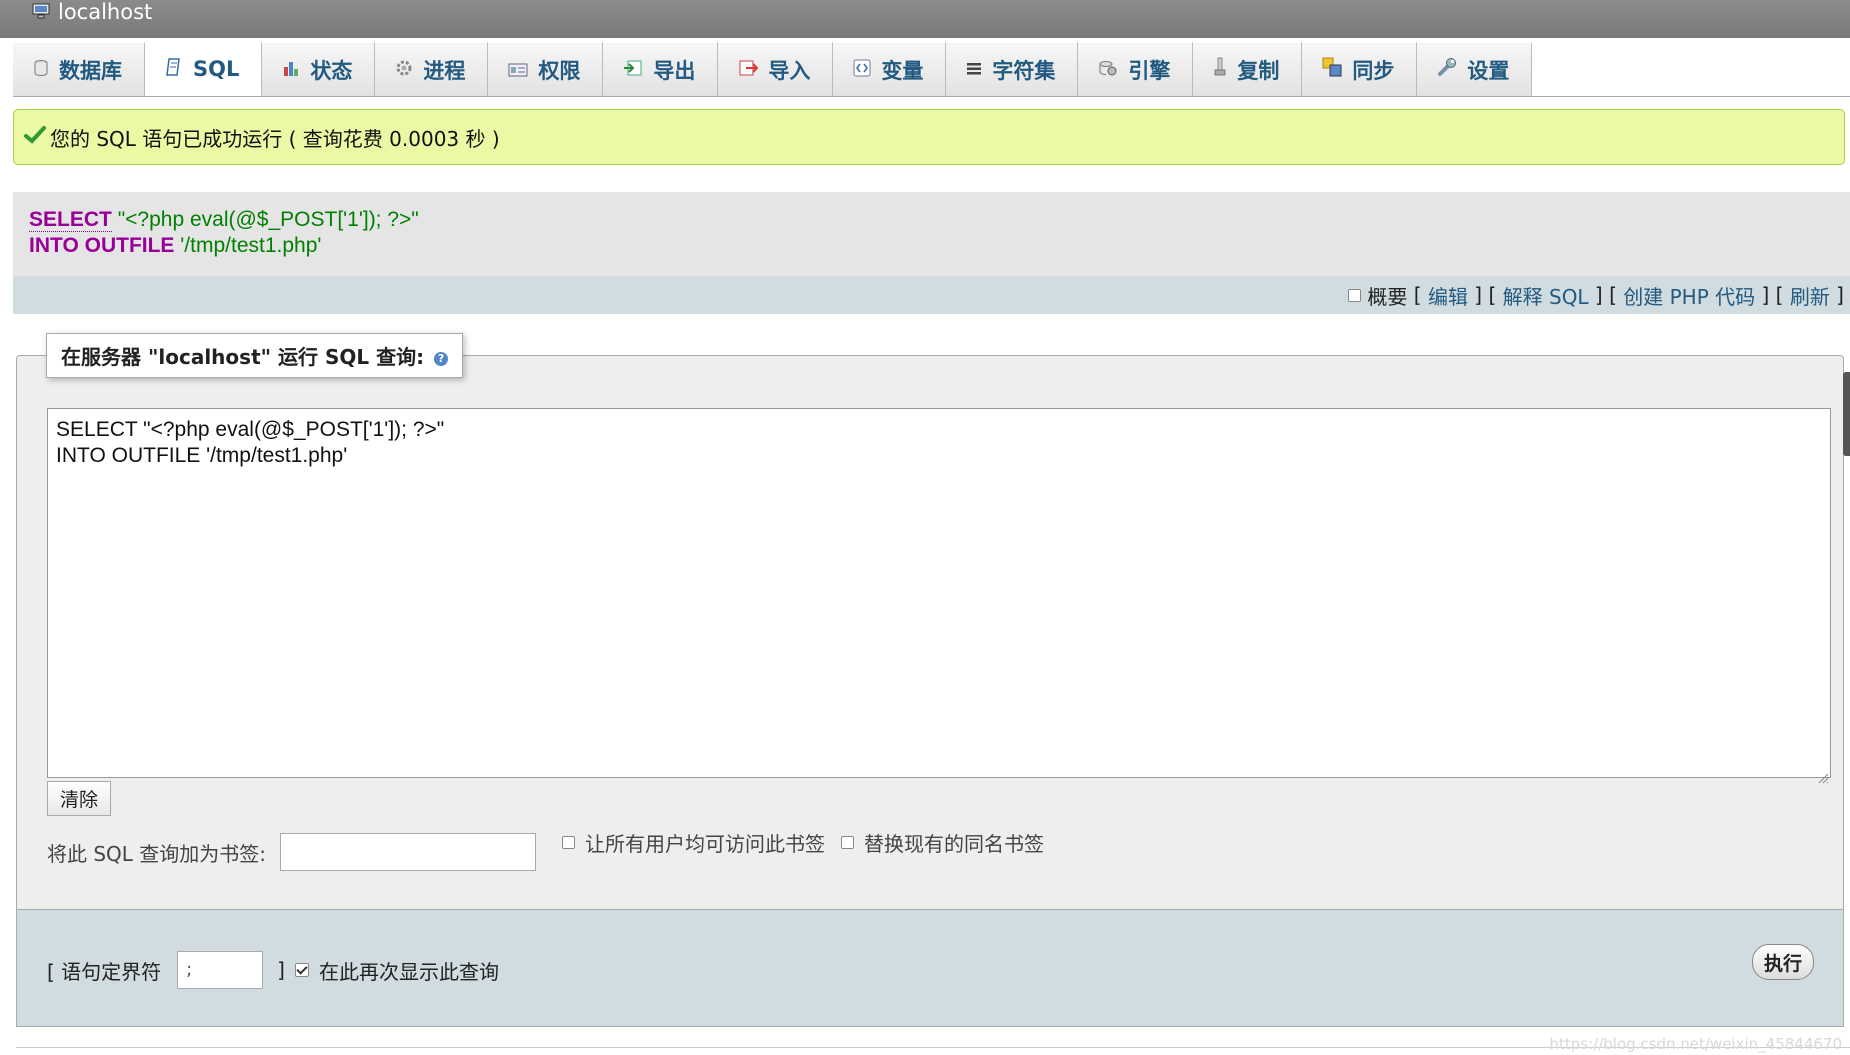  Describe the element at coordinates (1475, 69) in the screenshot. I see `tab-settings: 设置` at that location.